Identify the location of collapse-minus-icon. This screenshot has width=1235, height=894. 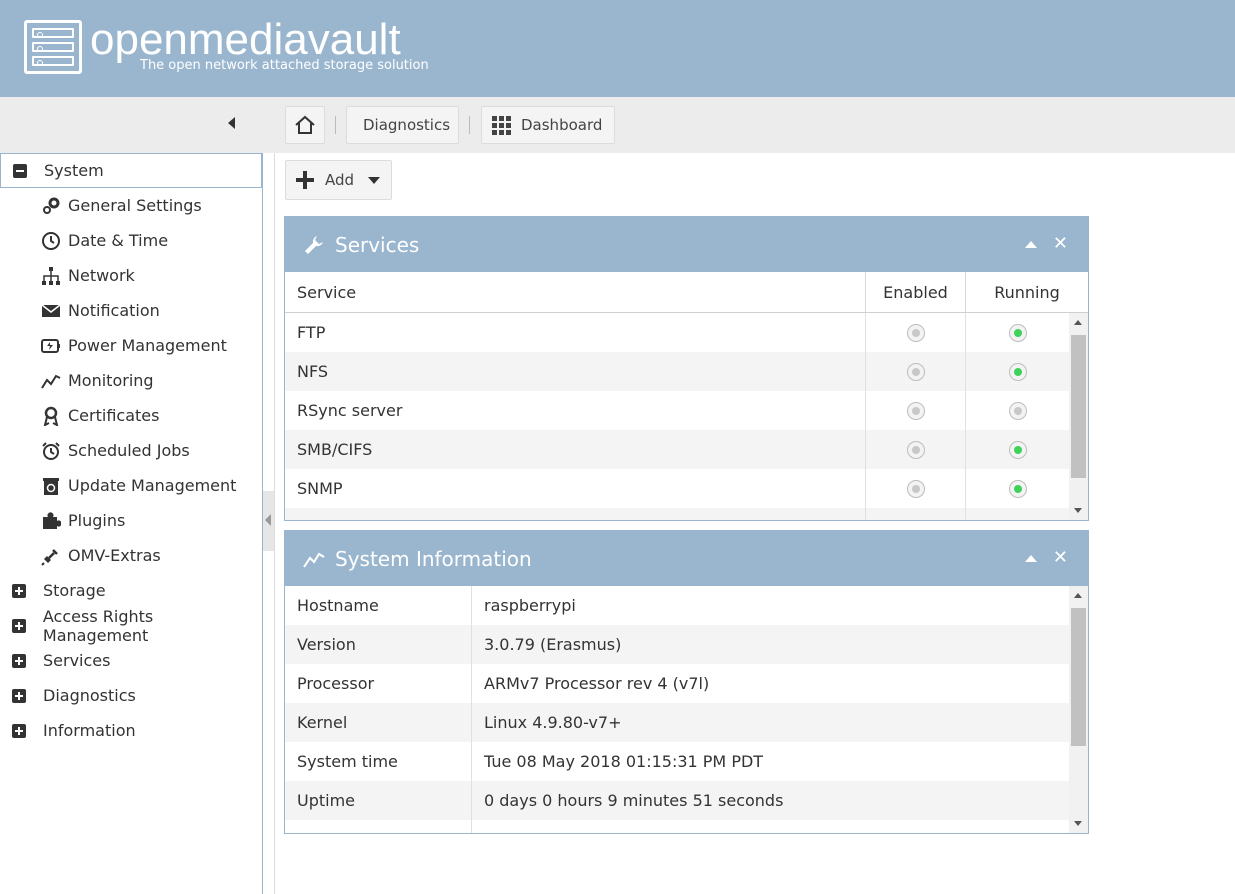
(20, 170).